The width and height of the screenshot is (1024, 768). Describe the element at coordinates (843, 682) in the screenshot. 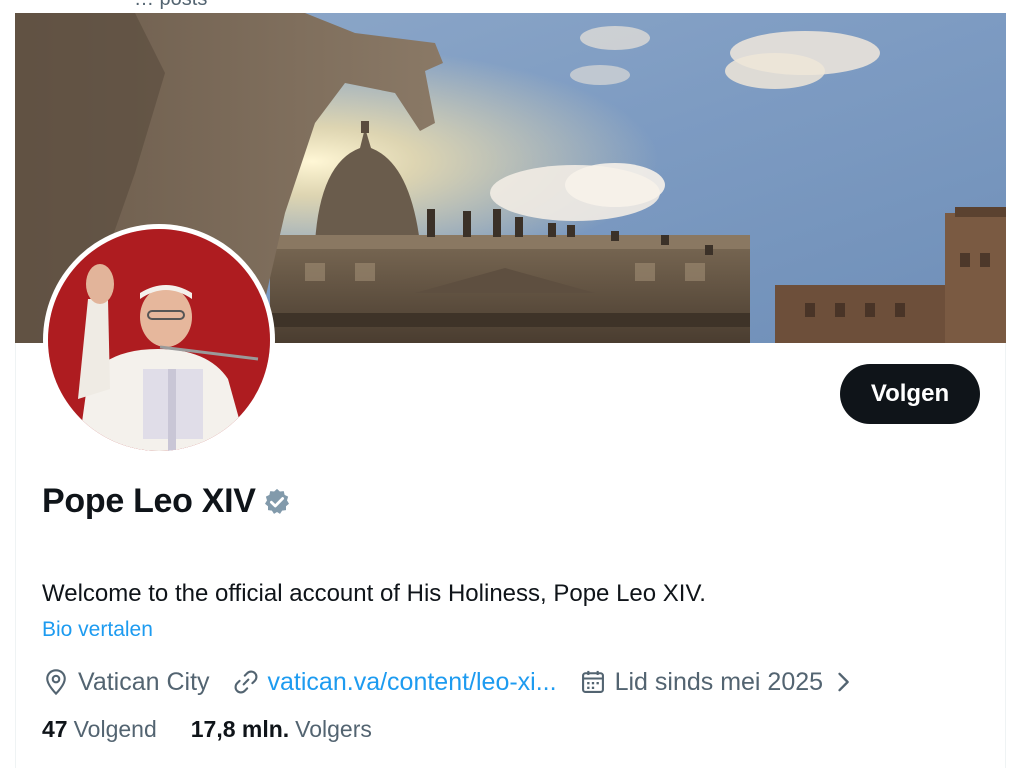

I see `chevron-right-icon` at that location.